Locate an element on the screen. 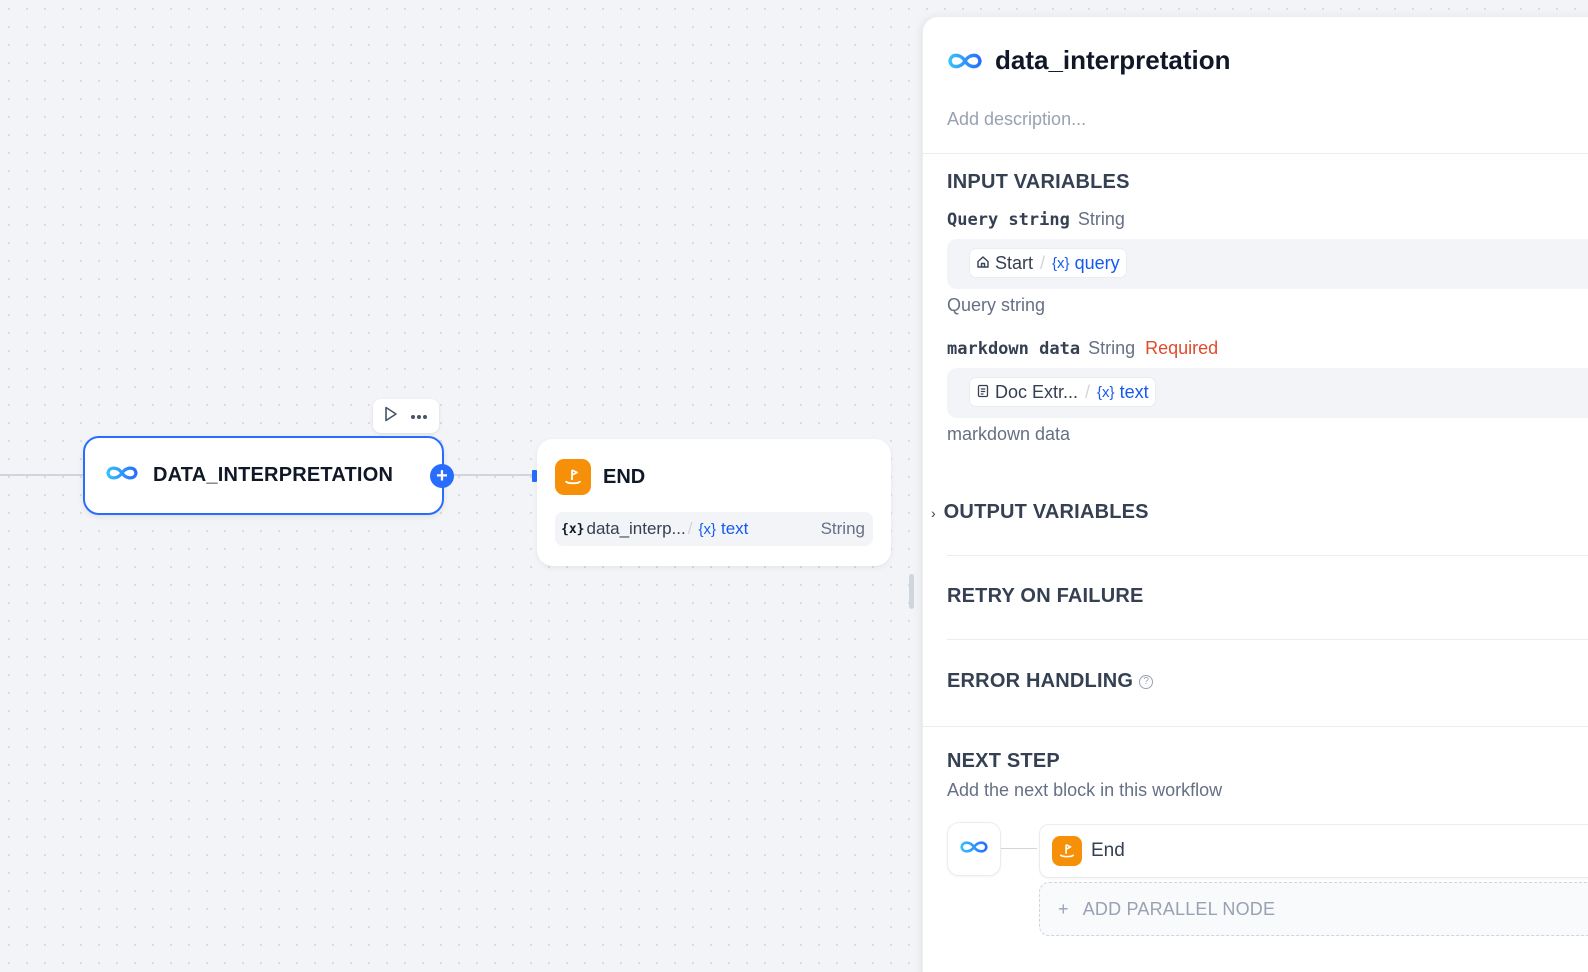 This screenshot has height=972, width=1588. output-variables-title: OUTPUT VARIABLES is located at coordinates (1046, 512).